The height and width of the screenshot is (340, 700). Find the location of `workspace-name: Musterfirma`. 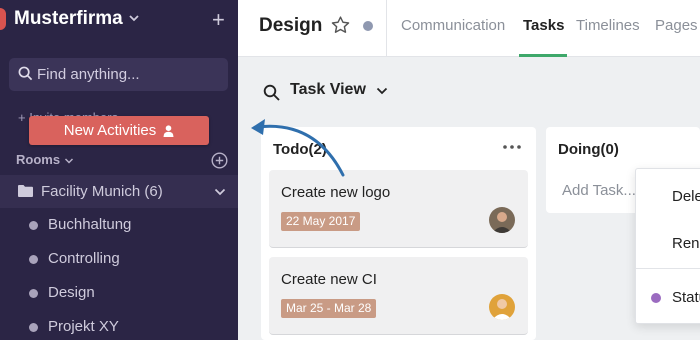

workspace-name: Musterfirma is located at coordinates (68, 19).